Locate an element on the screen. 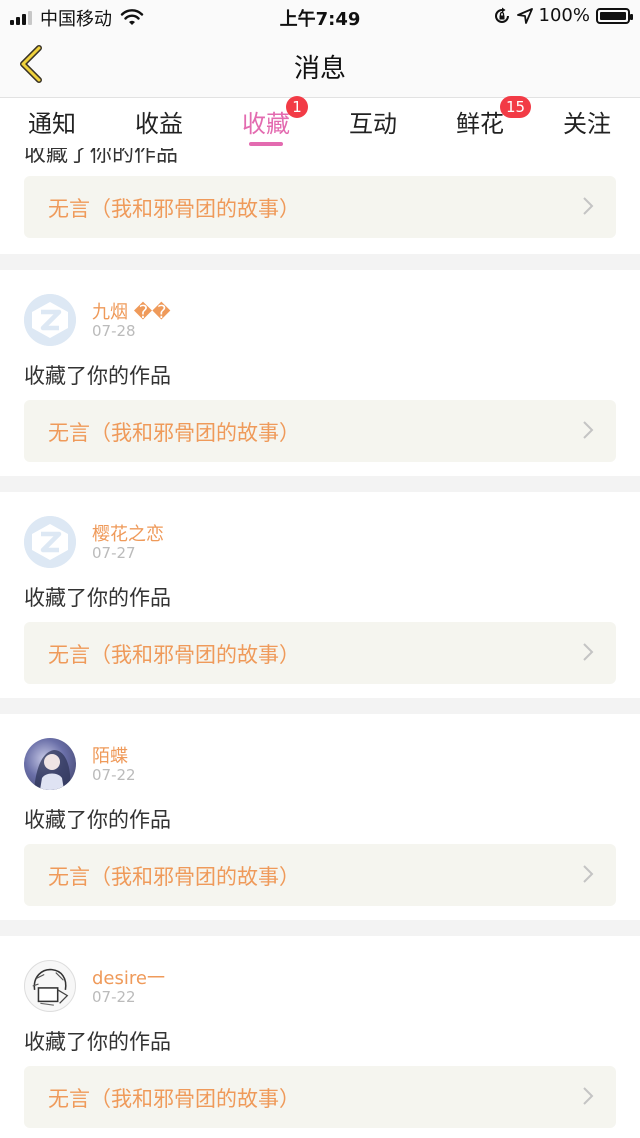 This screenshot has height=1138, width=640. tab-label: 收藏 is located at coordinates (266, 124).